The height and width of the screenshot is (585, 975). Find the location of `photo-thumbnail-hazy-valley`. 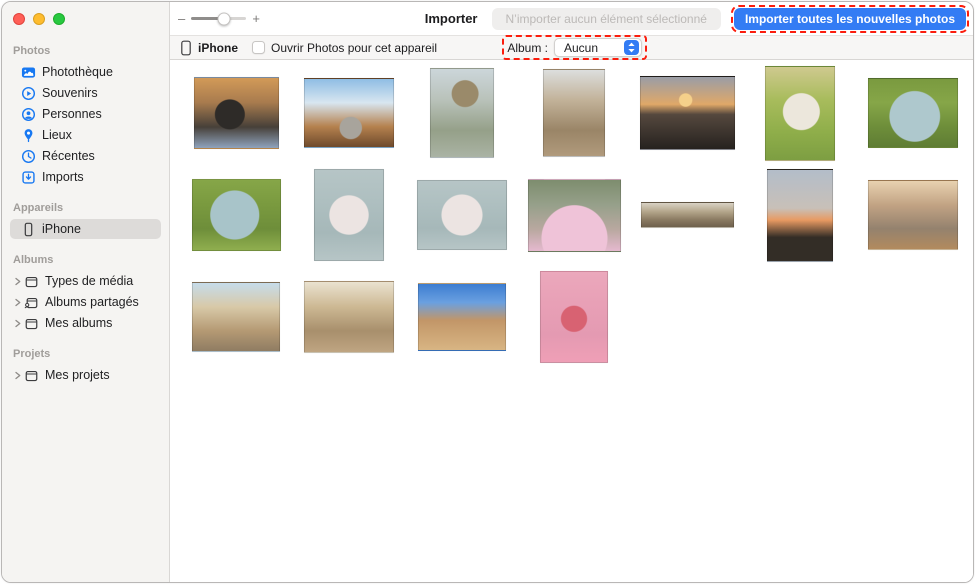

photo-thumbnail-hazy-valley is located at coordinates (349, 317).